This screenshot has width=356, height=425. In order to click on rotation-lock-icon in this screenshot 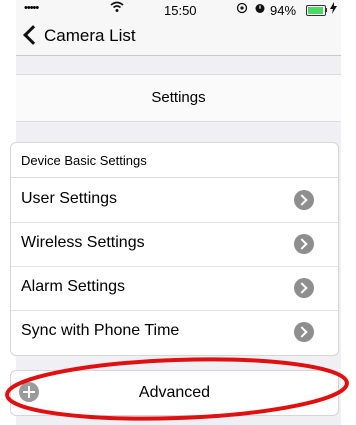, I will do `click(242, 9)`.